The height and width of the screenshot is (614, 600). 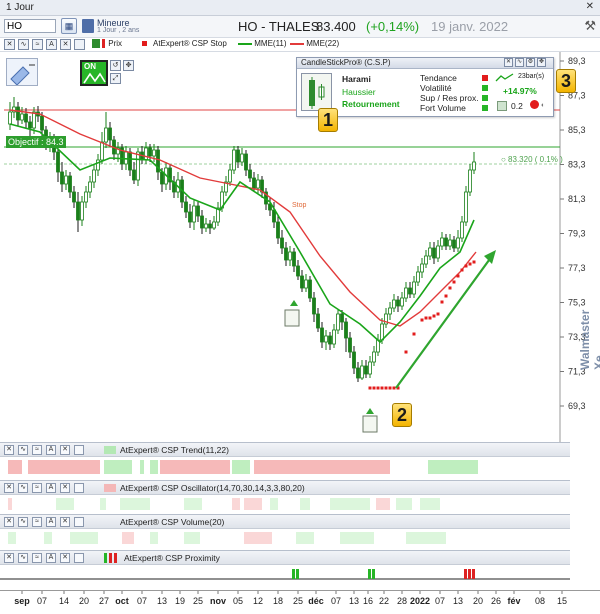 I want to click on csp-row-sup-res: Sup / Res prox., so click(x=449, y=98).